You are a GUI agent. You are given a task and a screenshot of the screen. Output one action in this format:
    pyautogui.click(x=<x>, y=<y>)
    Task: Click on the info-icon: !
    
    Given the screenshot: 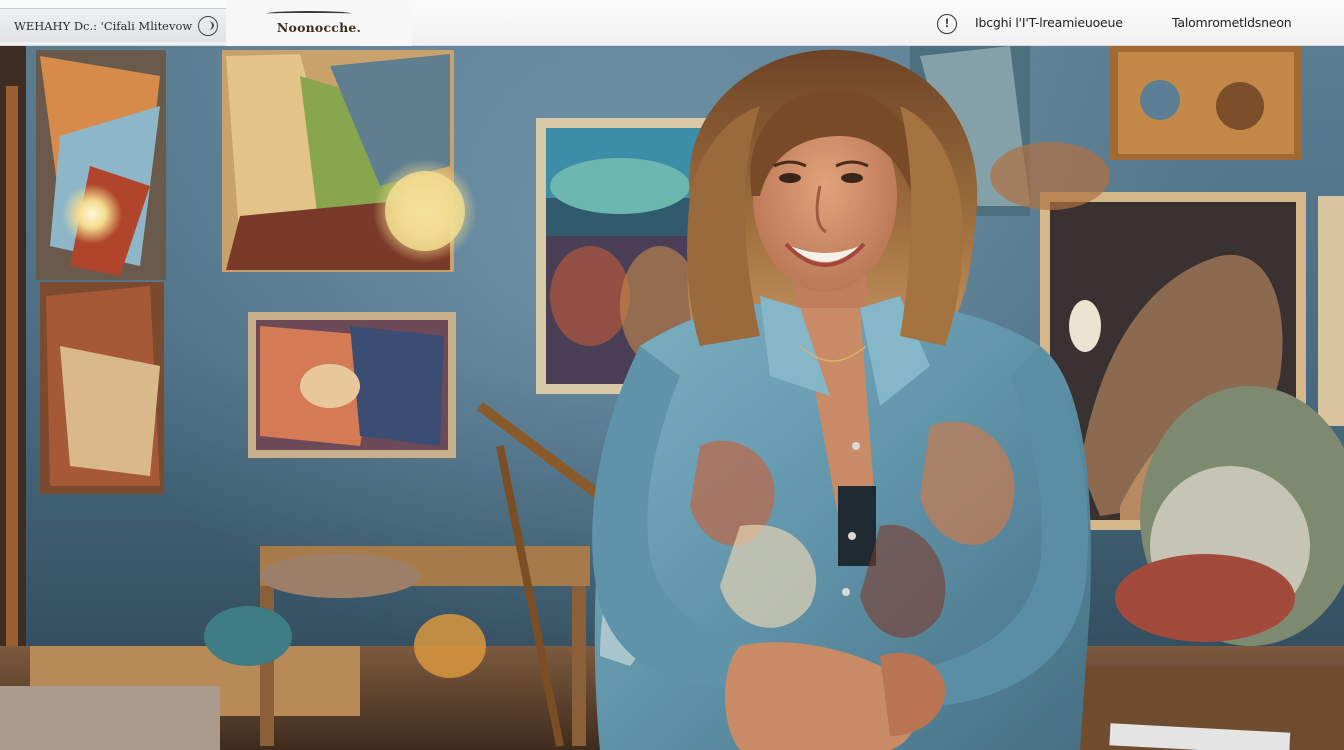 What is the action you would take?
    pyautogui.click(x=947, y=24)
    